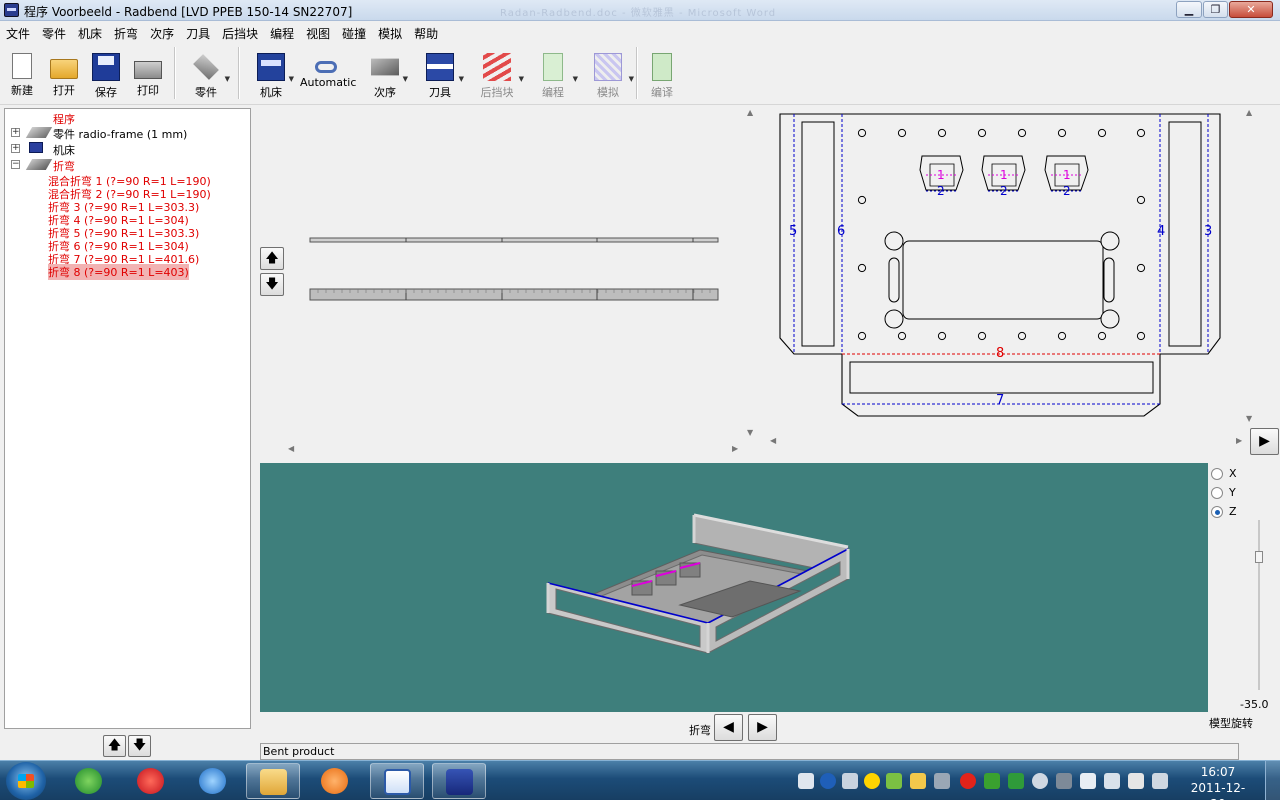  I want to click on tray-image-icon, so click(894, 781).